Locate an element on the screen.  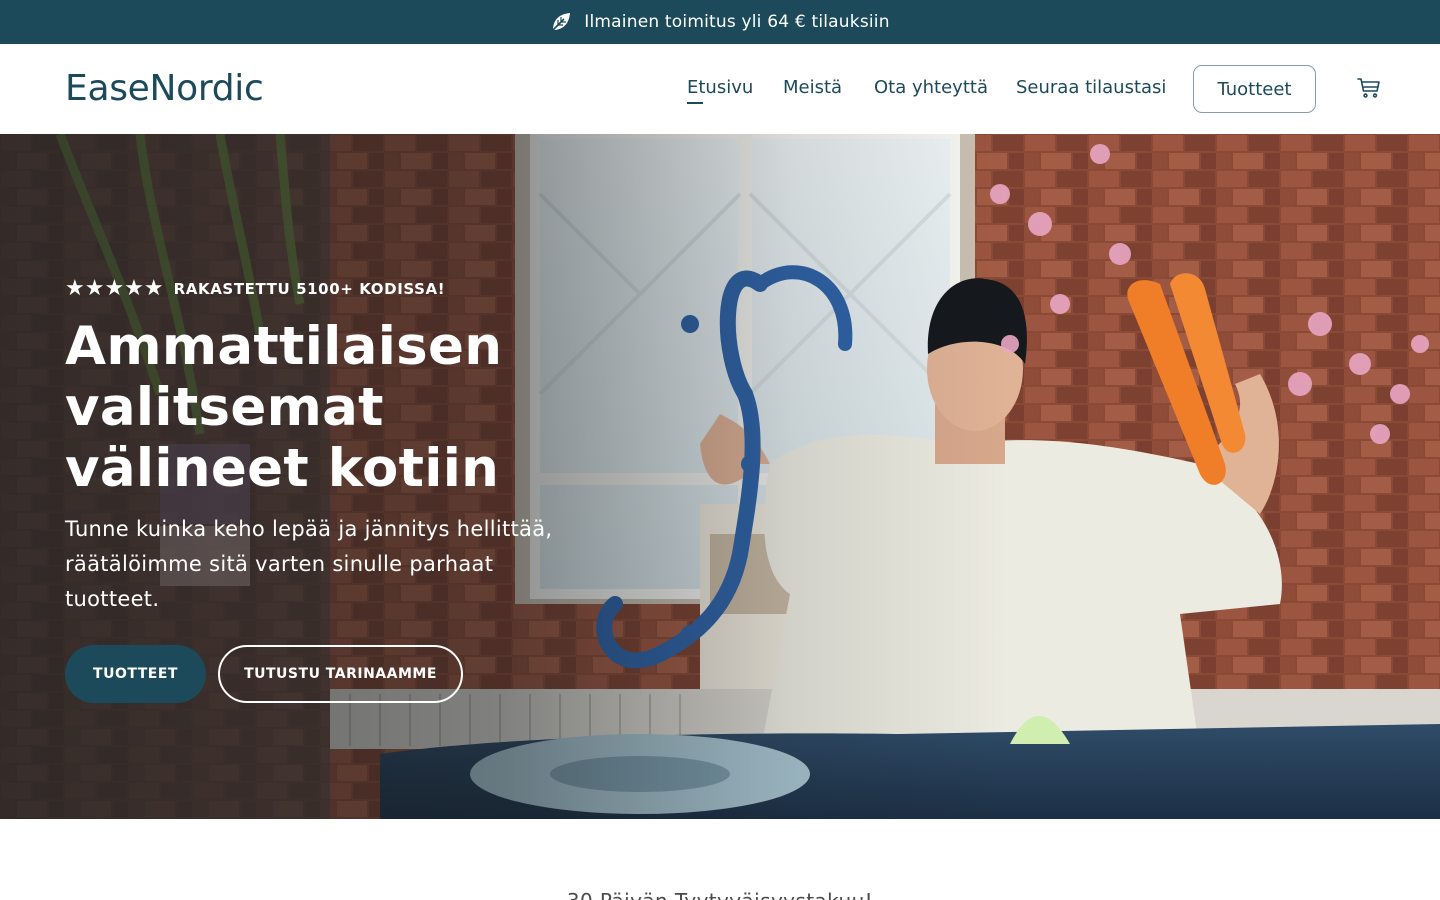
rating-text: RAKASTETTU 5100+ KODISSA! is located at coordinates (309, 288).